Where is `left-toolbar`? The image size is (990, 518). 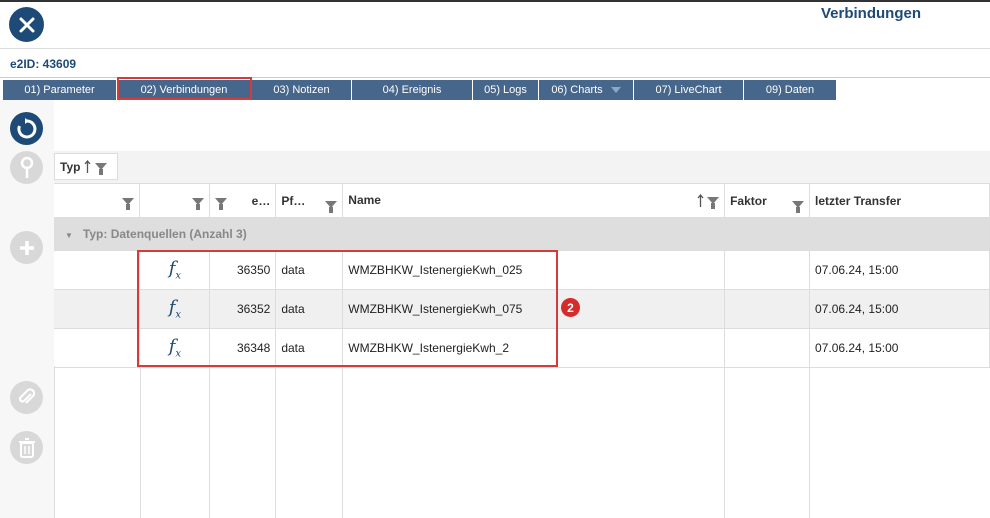
left-toolbar is located at coordinates (27, 309).